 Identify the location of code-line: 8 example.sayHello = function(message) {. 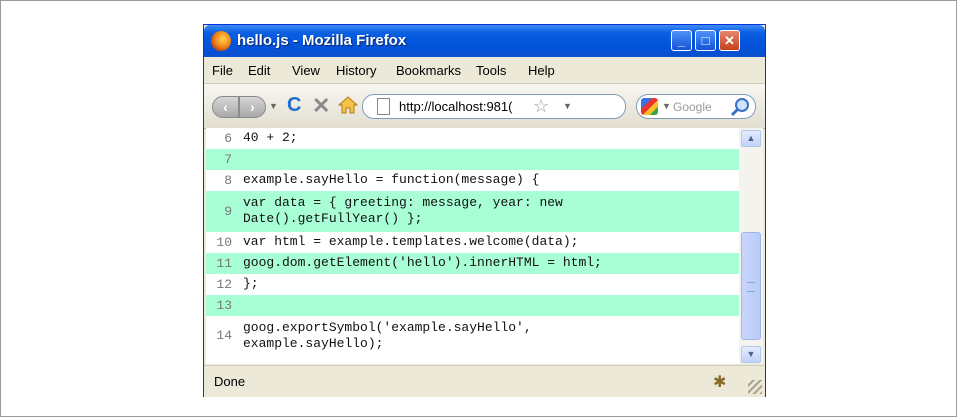
(472, 180).